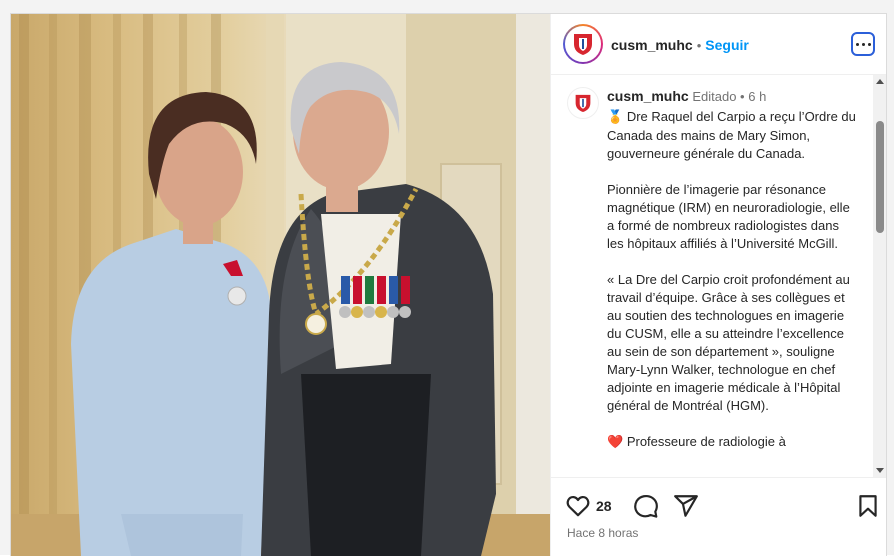  I want to click on comment-icon, so click(646, 506).